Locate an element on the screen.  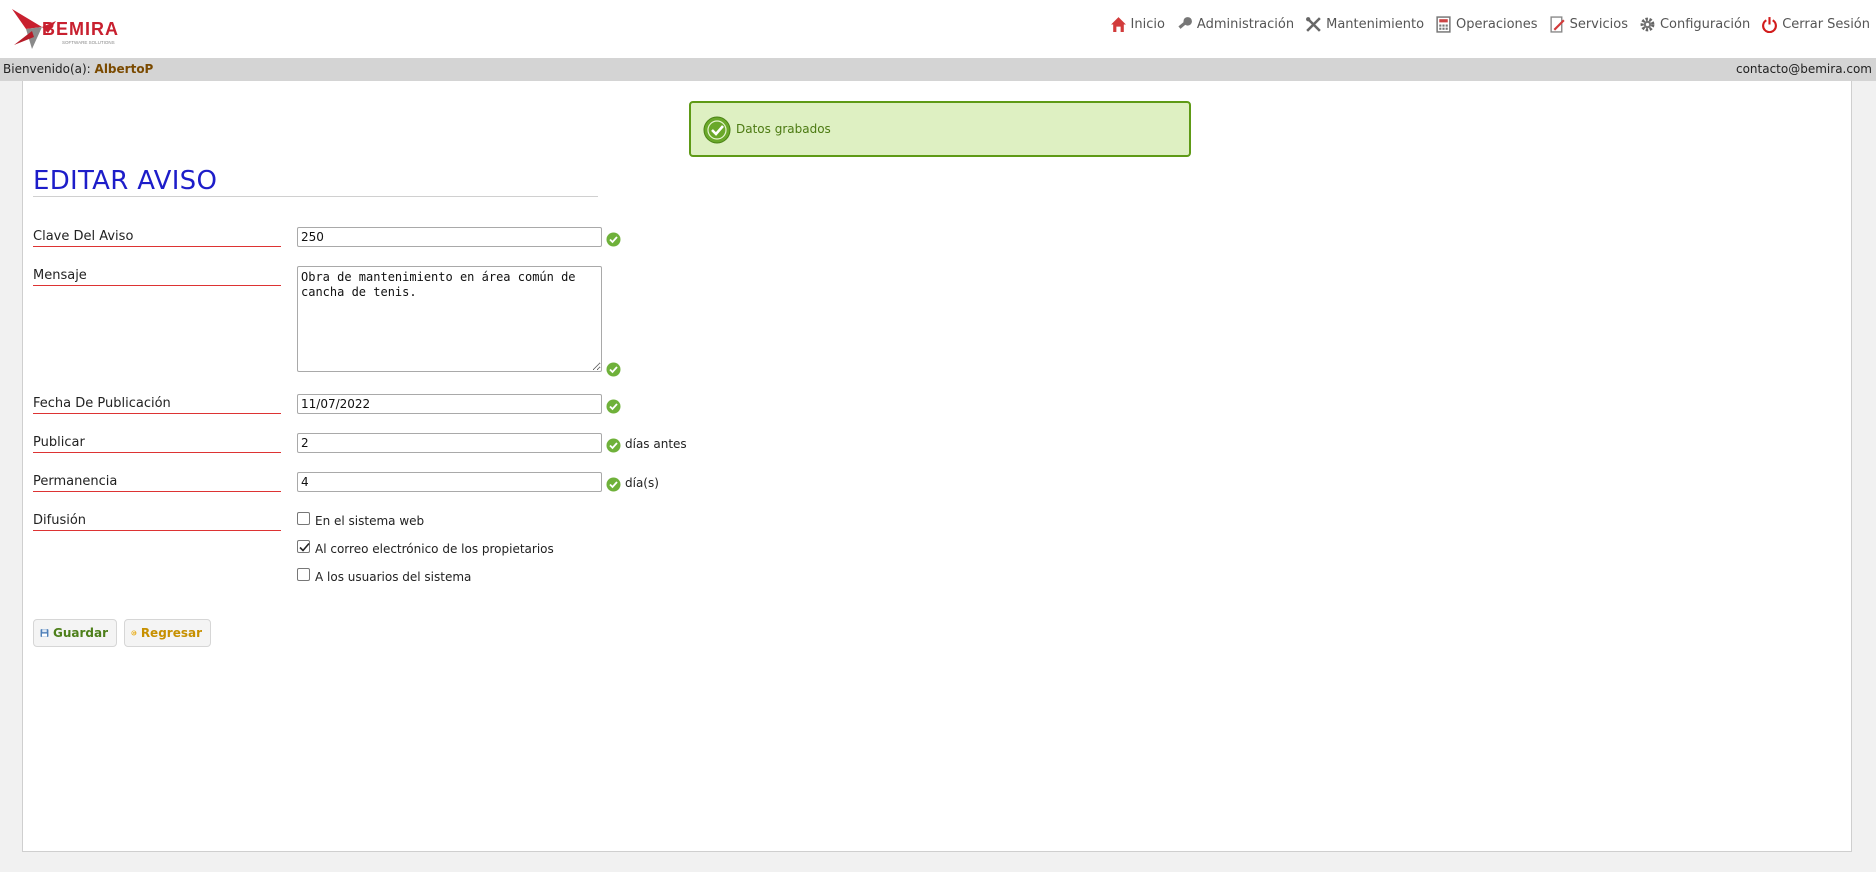
nav-inicio: Inicio is located at coordinates (1137, 24).